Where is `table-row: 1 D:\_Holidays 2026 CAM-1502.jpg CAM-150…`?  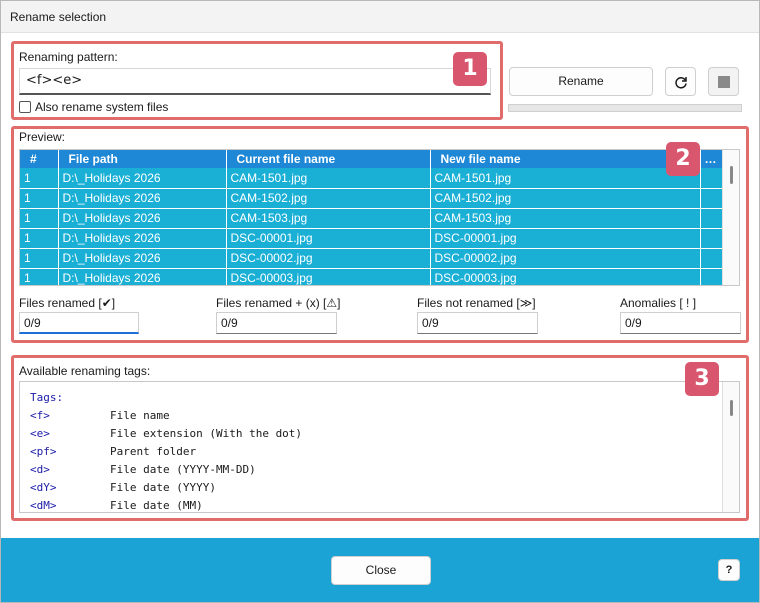
table-row: 1 D:\_Holidays 2026 CAM-1502.jpg CAM-150… is located at coordinates (372, 198).